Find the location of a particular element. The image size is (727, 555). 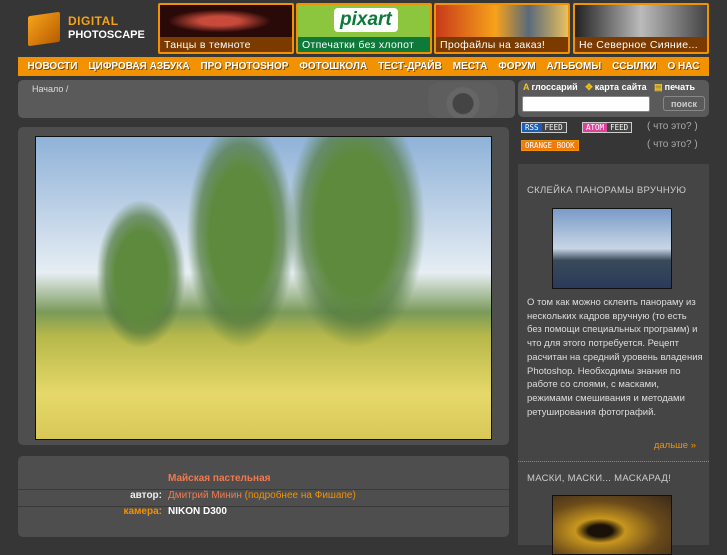

breadcrumb: Начало / is located at coordinates (266, 99).